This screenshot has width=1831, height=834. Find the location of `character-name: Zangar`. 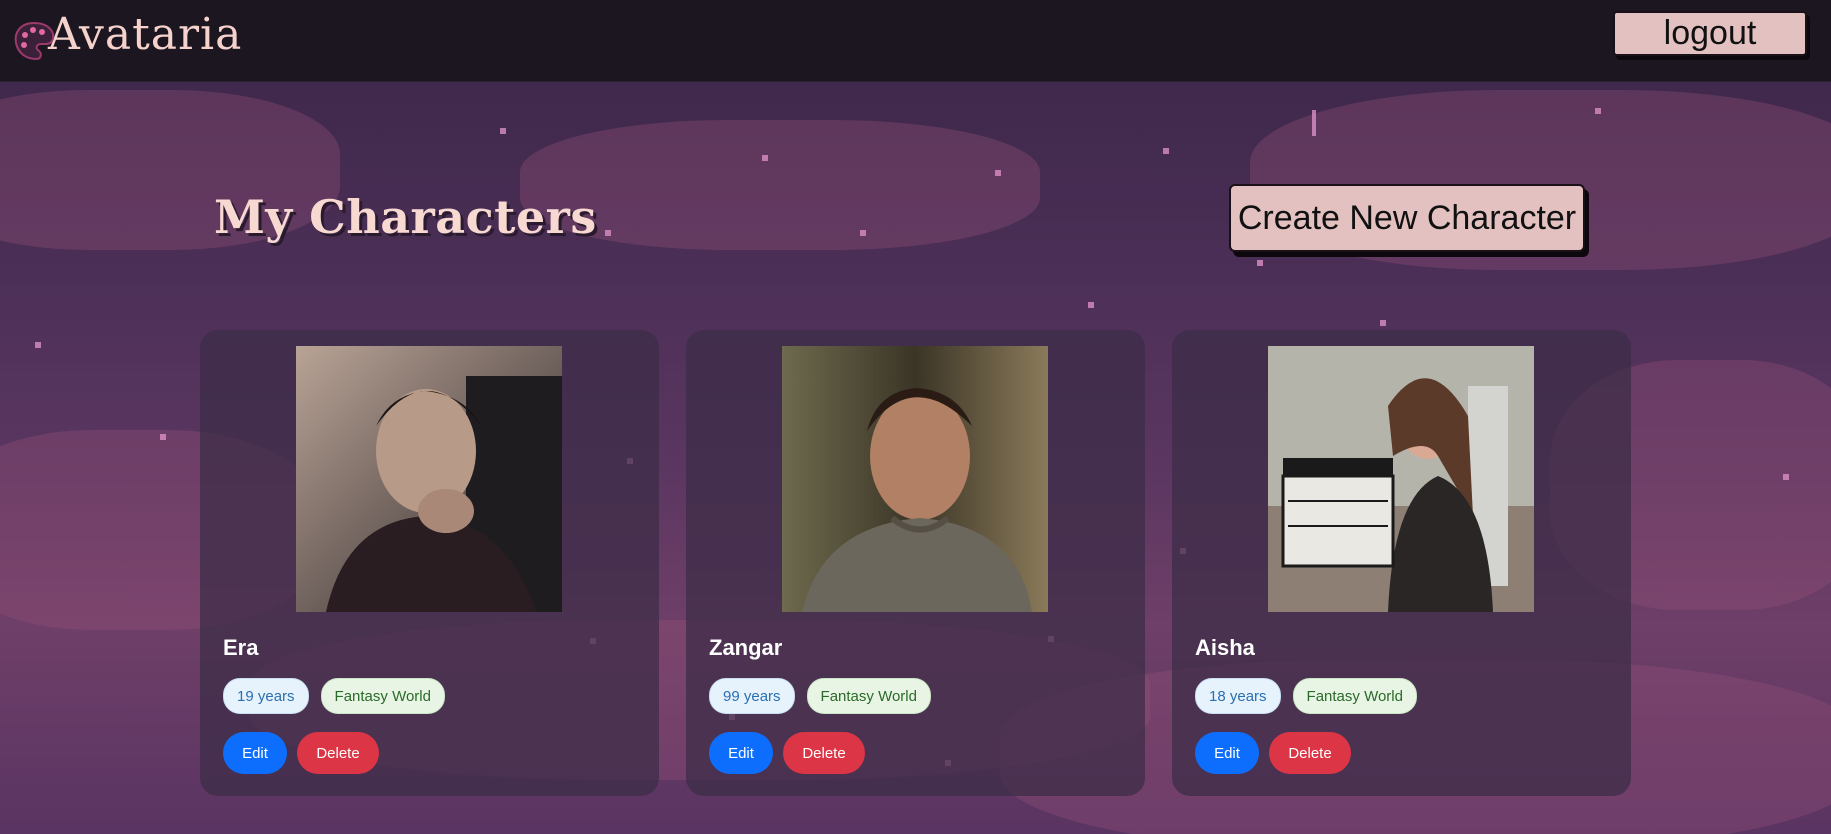

character-name: Zangar is located at coordinates (746, 647).